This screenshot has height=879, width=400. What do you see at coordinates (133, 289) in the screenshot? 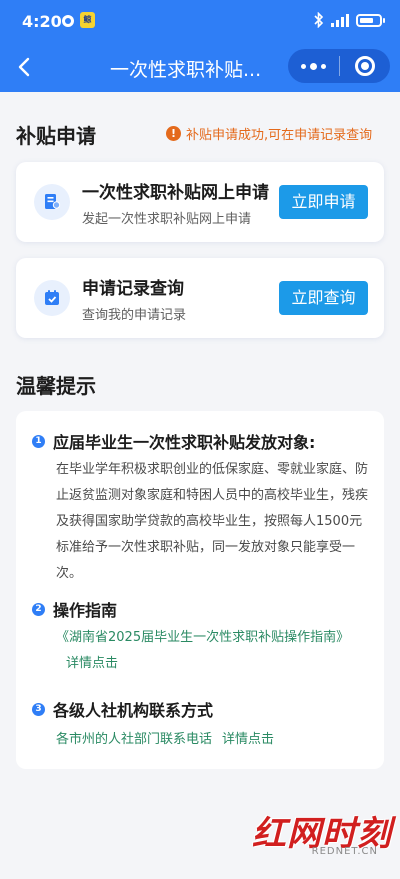
I see `records-card-title: 申请记录查询` at bounding box center [133, 289].